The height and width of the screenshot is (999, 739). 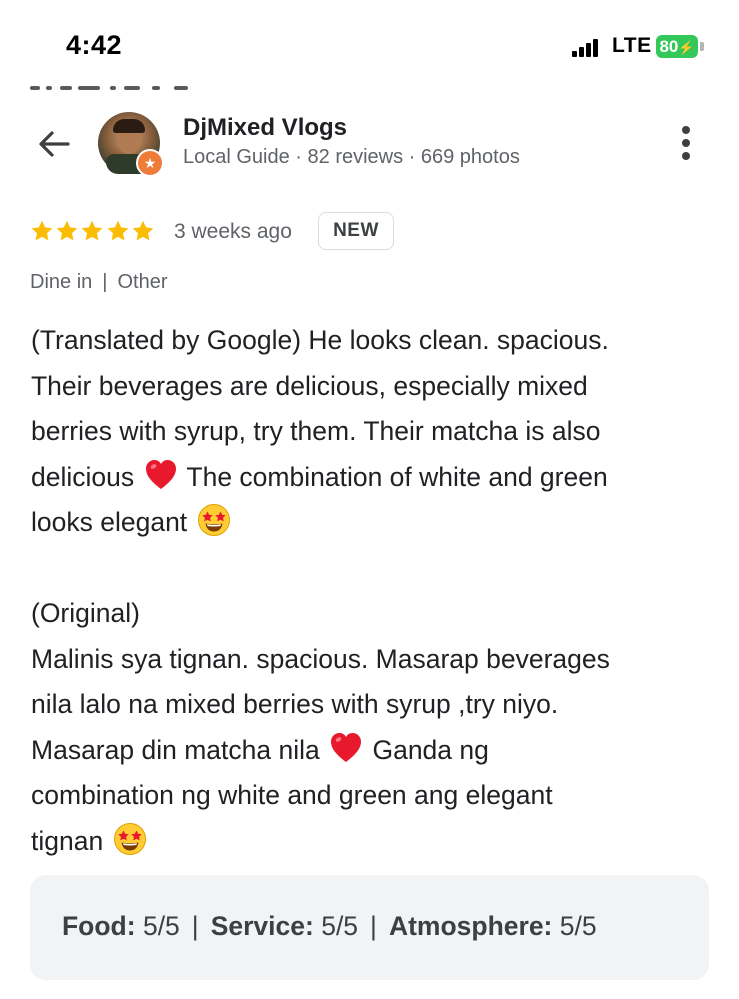 What do you see at coordinates (99, 926) in the screenshot?
I see `food-label: Food:` at bounding box center [99, 926].